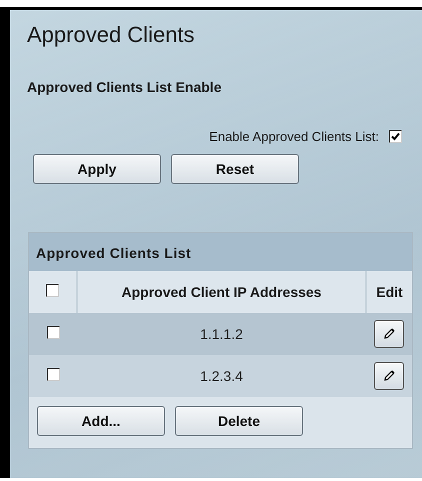 The height and width of the screenshot is (481, 422). Describe the element at coordinates (221, 376) in the screenshot. I see `ip-address: 1.2.3.4` at that location.